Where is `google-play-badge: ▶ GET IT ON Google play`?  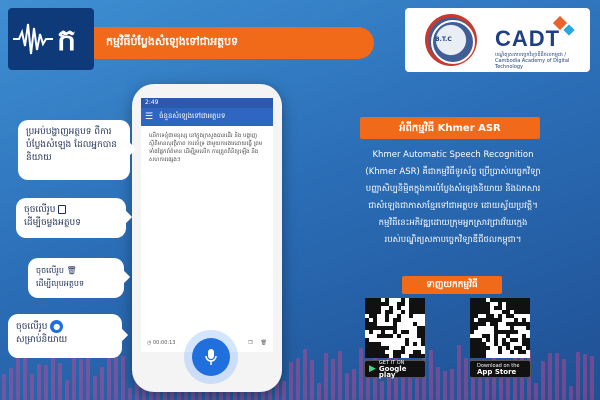
google-play-badge: ▶ GET IT ON Google play is located at coordinates (395, 369).